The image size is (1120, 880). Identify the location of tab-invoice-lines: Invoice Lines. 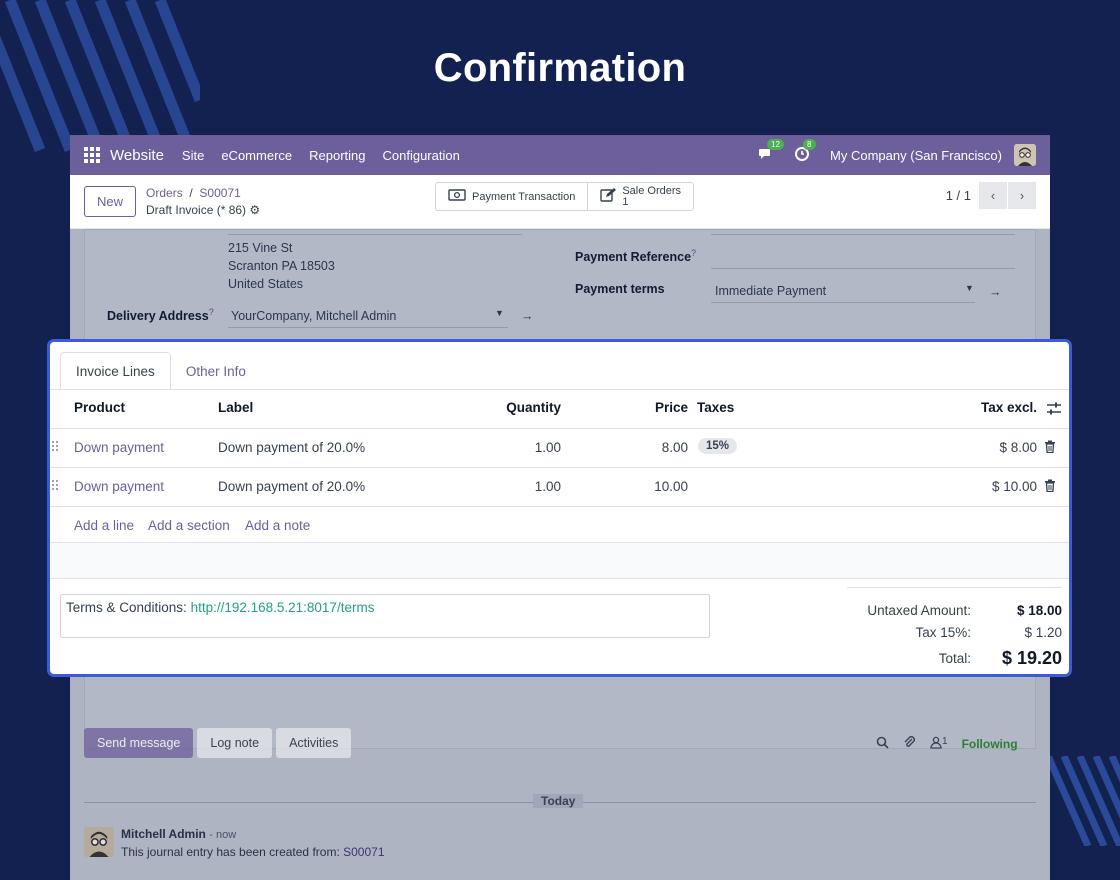
(115, 371).